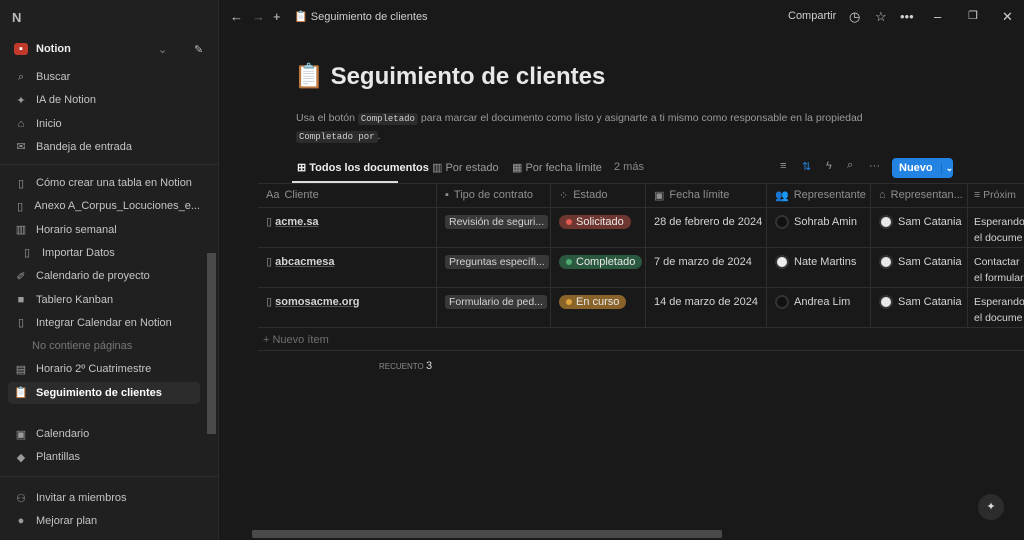 The width and height of the screenshot is (1024, 540). Describe the element at coordinates (449, 76) in the screenshot. I see `page-title: 📋 Seguimiento de clientes` at that location.